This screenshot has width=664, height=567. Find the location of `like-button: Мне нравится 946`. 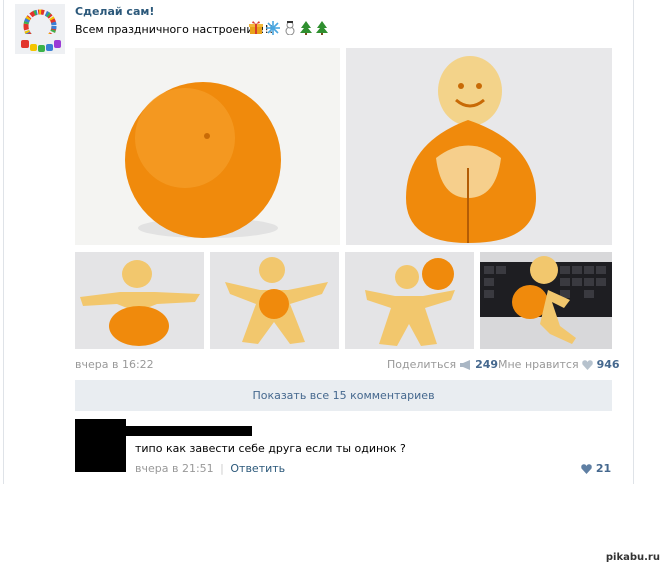

like-button: Мне нравится 946 is located at coordinates (559, 364).